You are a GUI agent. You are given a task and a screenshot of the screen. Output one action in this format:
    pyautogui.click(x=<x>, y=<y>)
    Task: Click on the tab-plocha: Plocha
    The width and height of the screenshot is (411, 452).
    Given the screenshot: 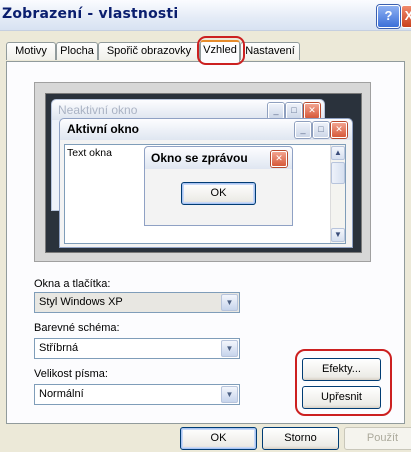 What is the action you would take?
    pyautogui.click(x=77, y=51)
    